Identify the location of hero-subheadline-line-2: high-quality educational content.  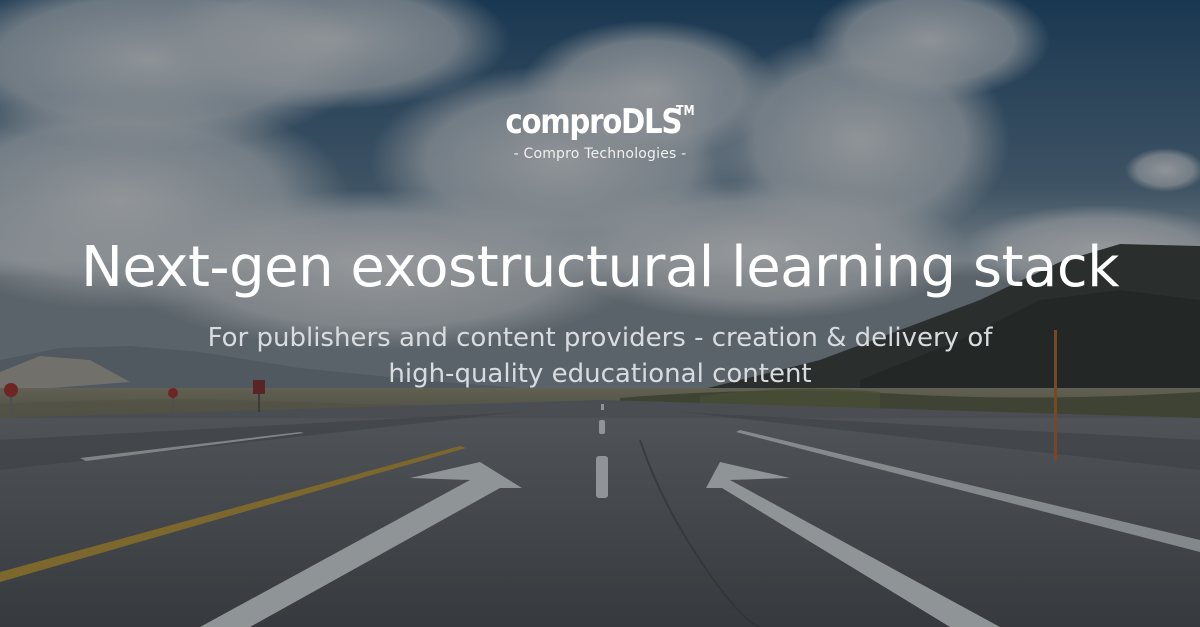
(600, 374).